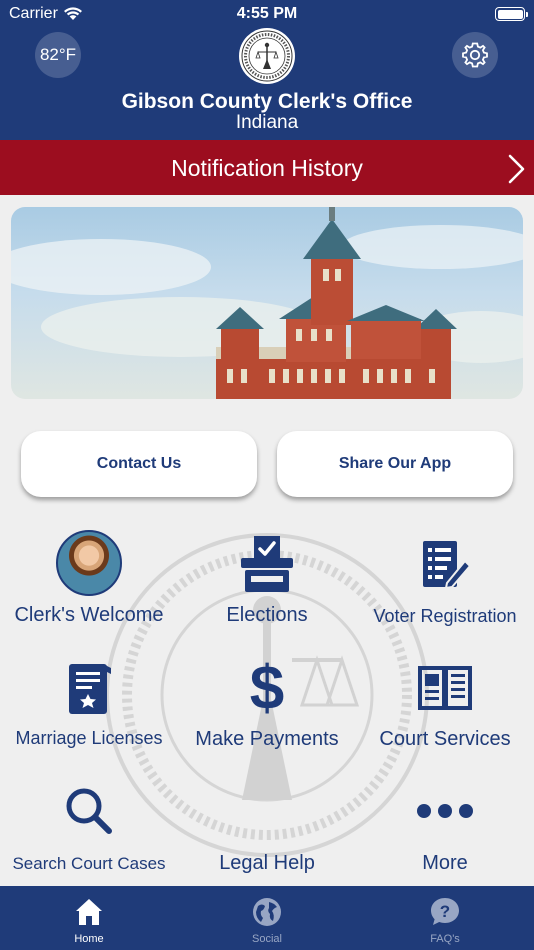  I want to click on more-dots-icon, so click(445, 811).